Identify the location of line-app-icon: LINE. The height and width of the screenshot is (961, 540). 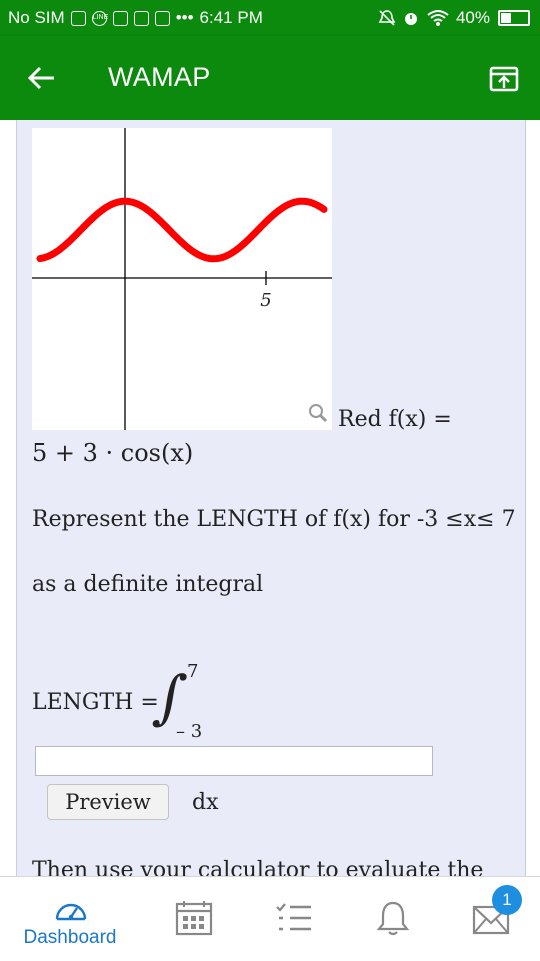
(99, 18).